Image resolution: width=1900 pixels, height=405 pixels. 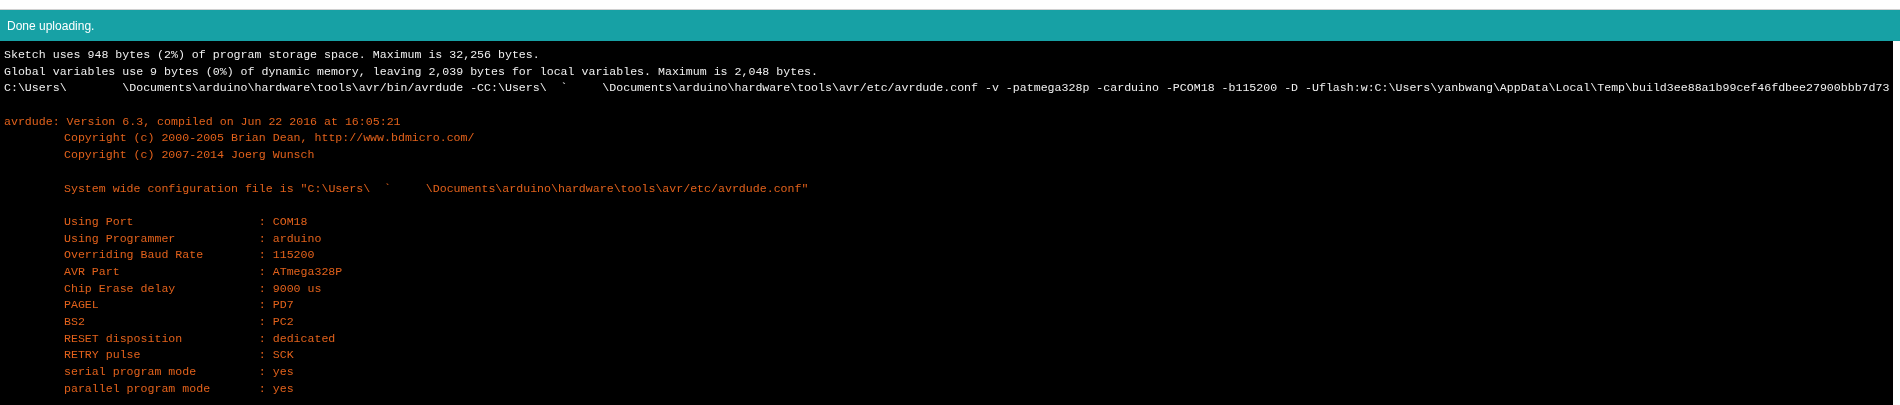 I want to click on console-line: System wide configuration file is "C:\Users\ ` \Documents\arduino\hardware\tools\avr/etc/avrdude.conf", so click(x=436, y=188).